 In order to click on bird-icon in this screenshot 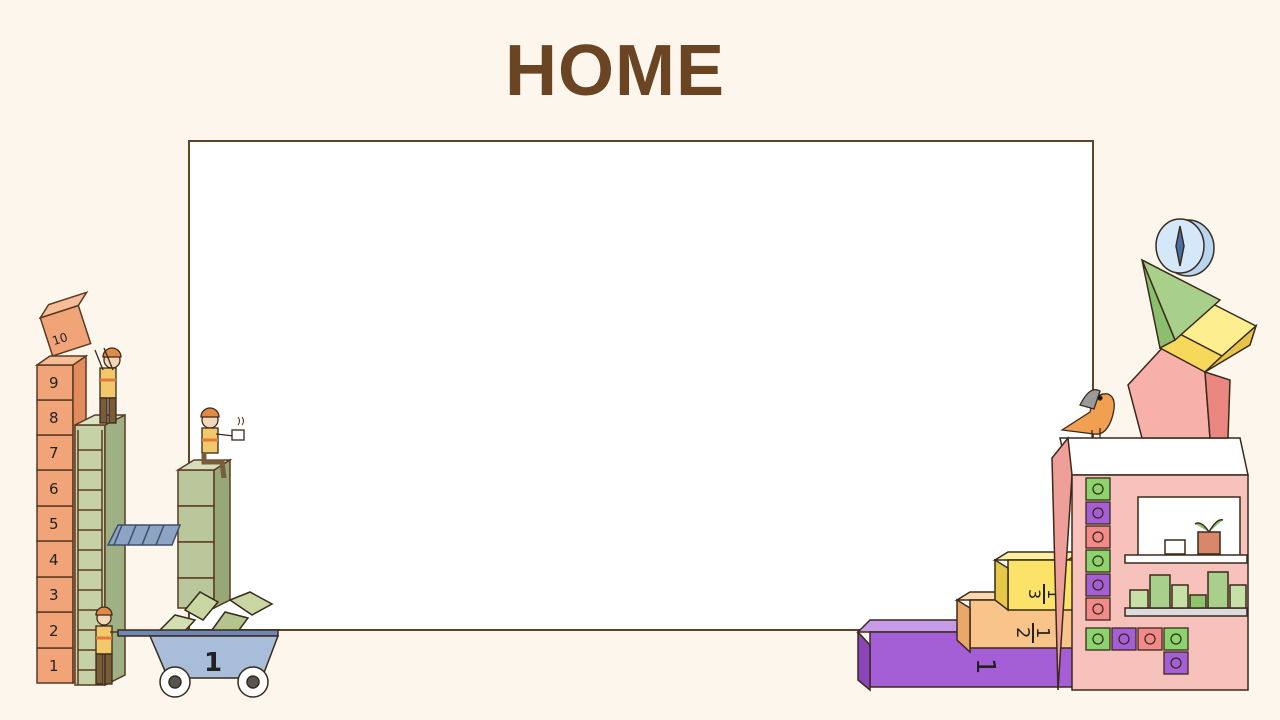, I will do `click(1087, 413)`.